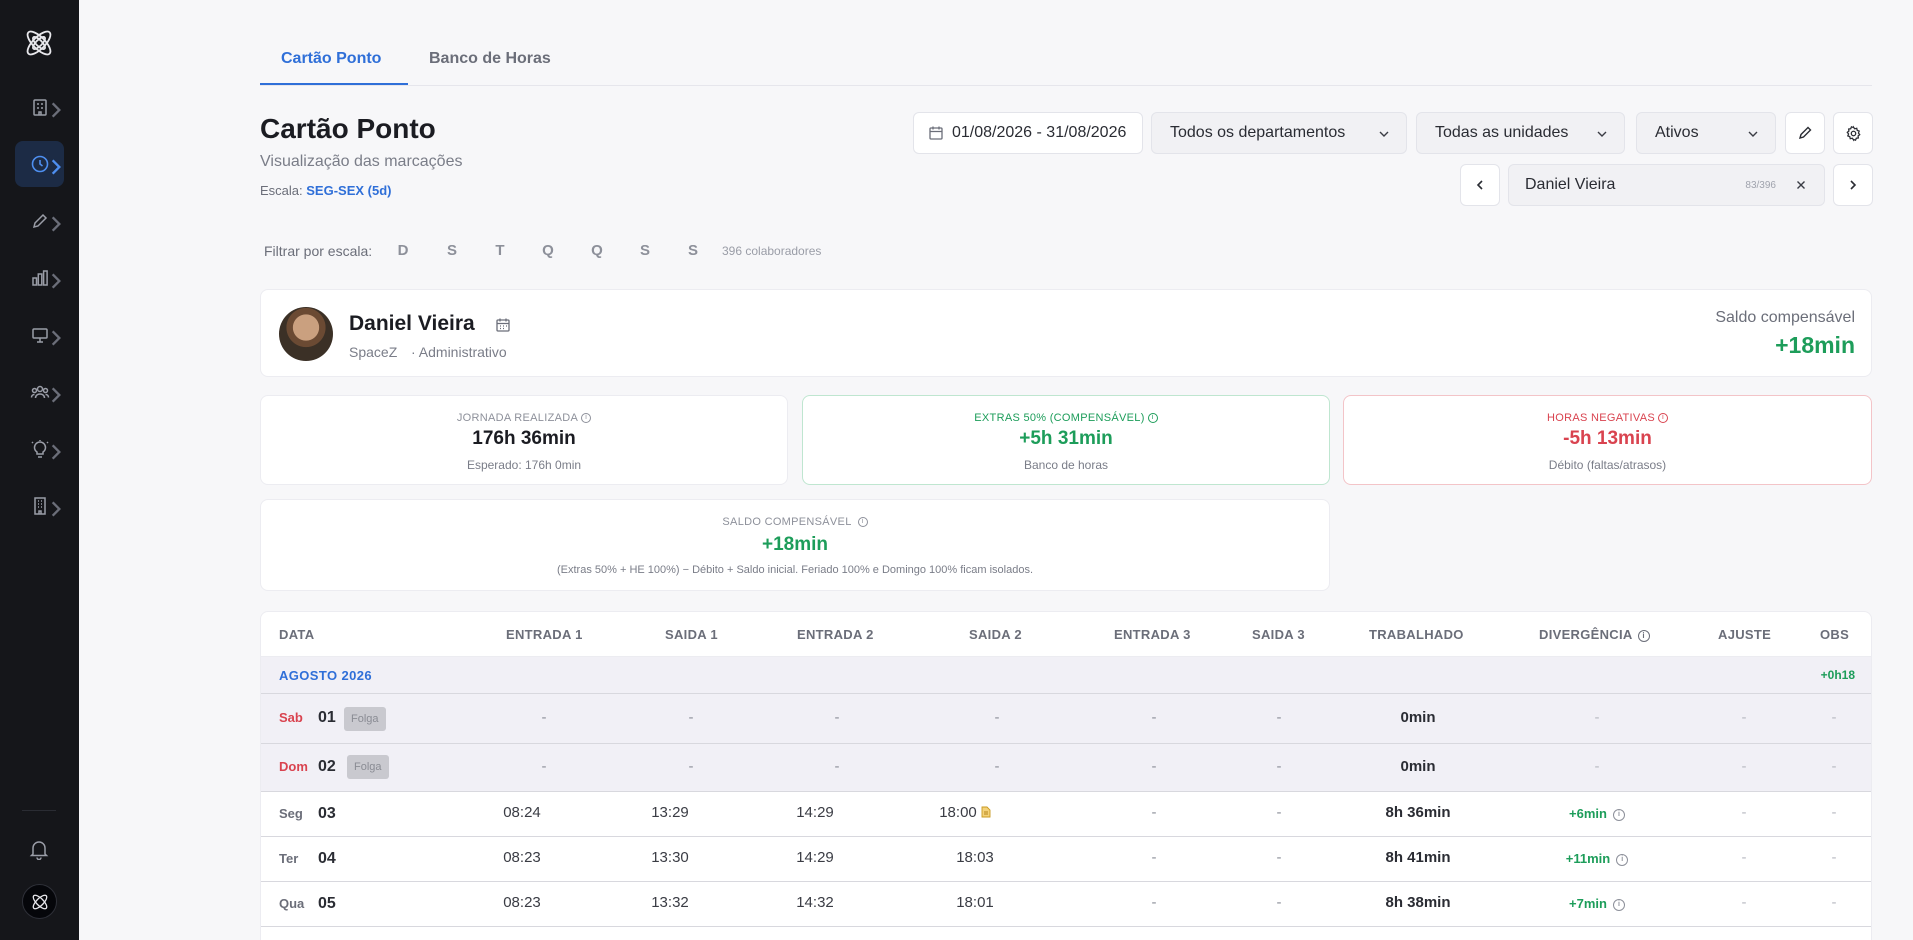  Describe the element at coordinates (39, 164) in the screenshot. I see `nav-item-time-clock` at that location.